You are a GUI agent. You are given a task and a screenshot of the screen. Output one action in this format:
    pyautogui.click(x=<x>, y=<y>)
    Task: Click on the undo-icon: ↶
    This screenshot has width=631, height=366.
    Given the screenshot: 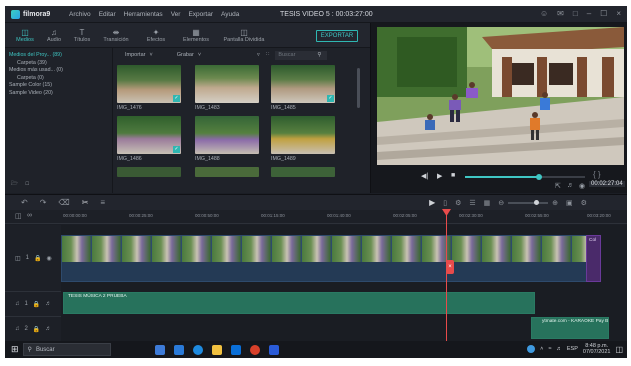 What is the action you would take?
    pyautogui.click(x=24, y=202)
    